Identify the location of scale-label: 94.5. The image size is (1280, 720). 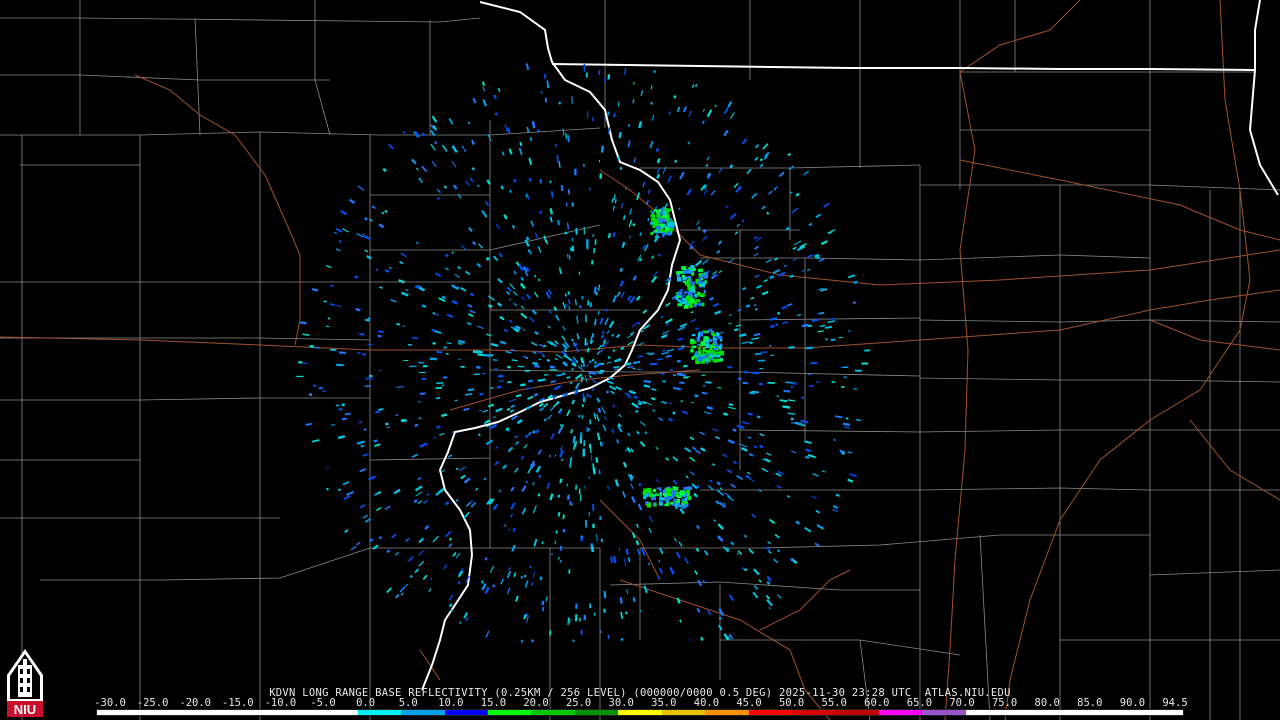
(1175, 703).